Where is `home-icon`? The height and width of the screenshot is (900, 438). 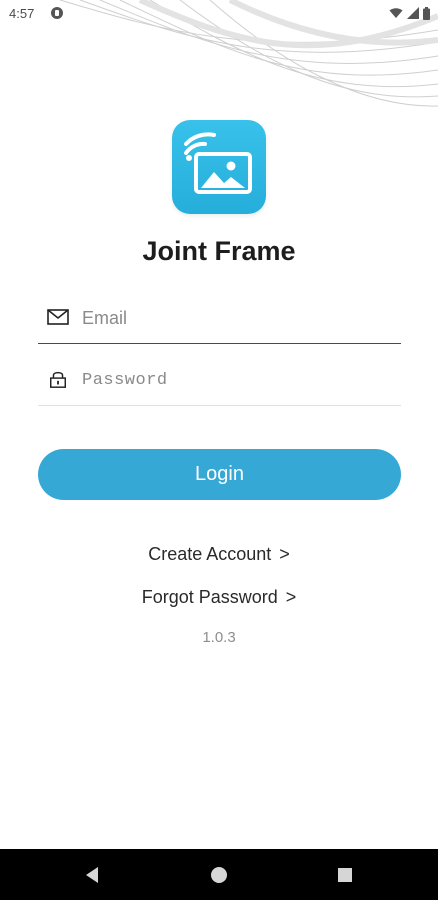 home-icon is located at coordinates (219, 875).